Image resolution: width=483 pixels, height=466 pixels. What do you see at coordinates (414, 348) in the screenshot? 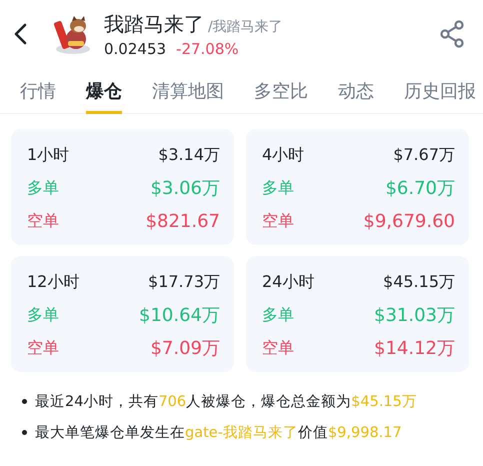
I see `short-value: $14.12万` at bounding box center [414, 348].